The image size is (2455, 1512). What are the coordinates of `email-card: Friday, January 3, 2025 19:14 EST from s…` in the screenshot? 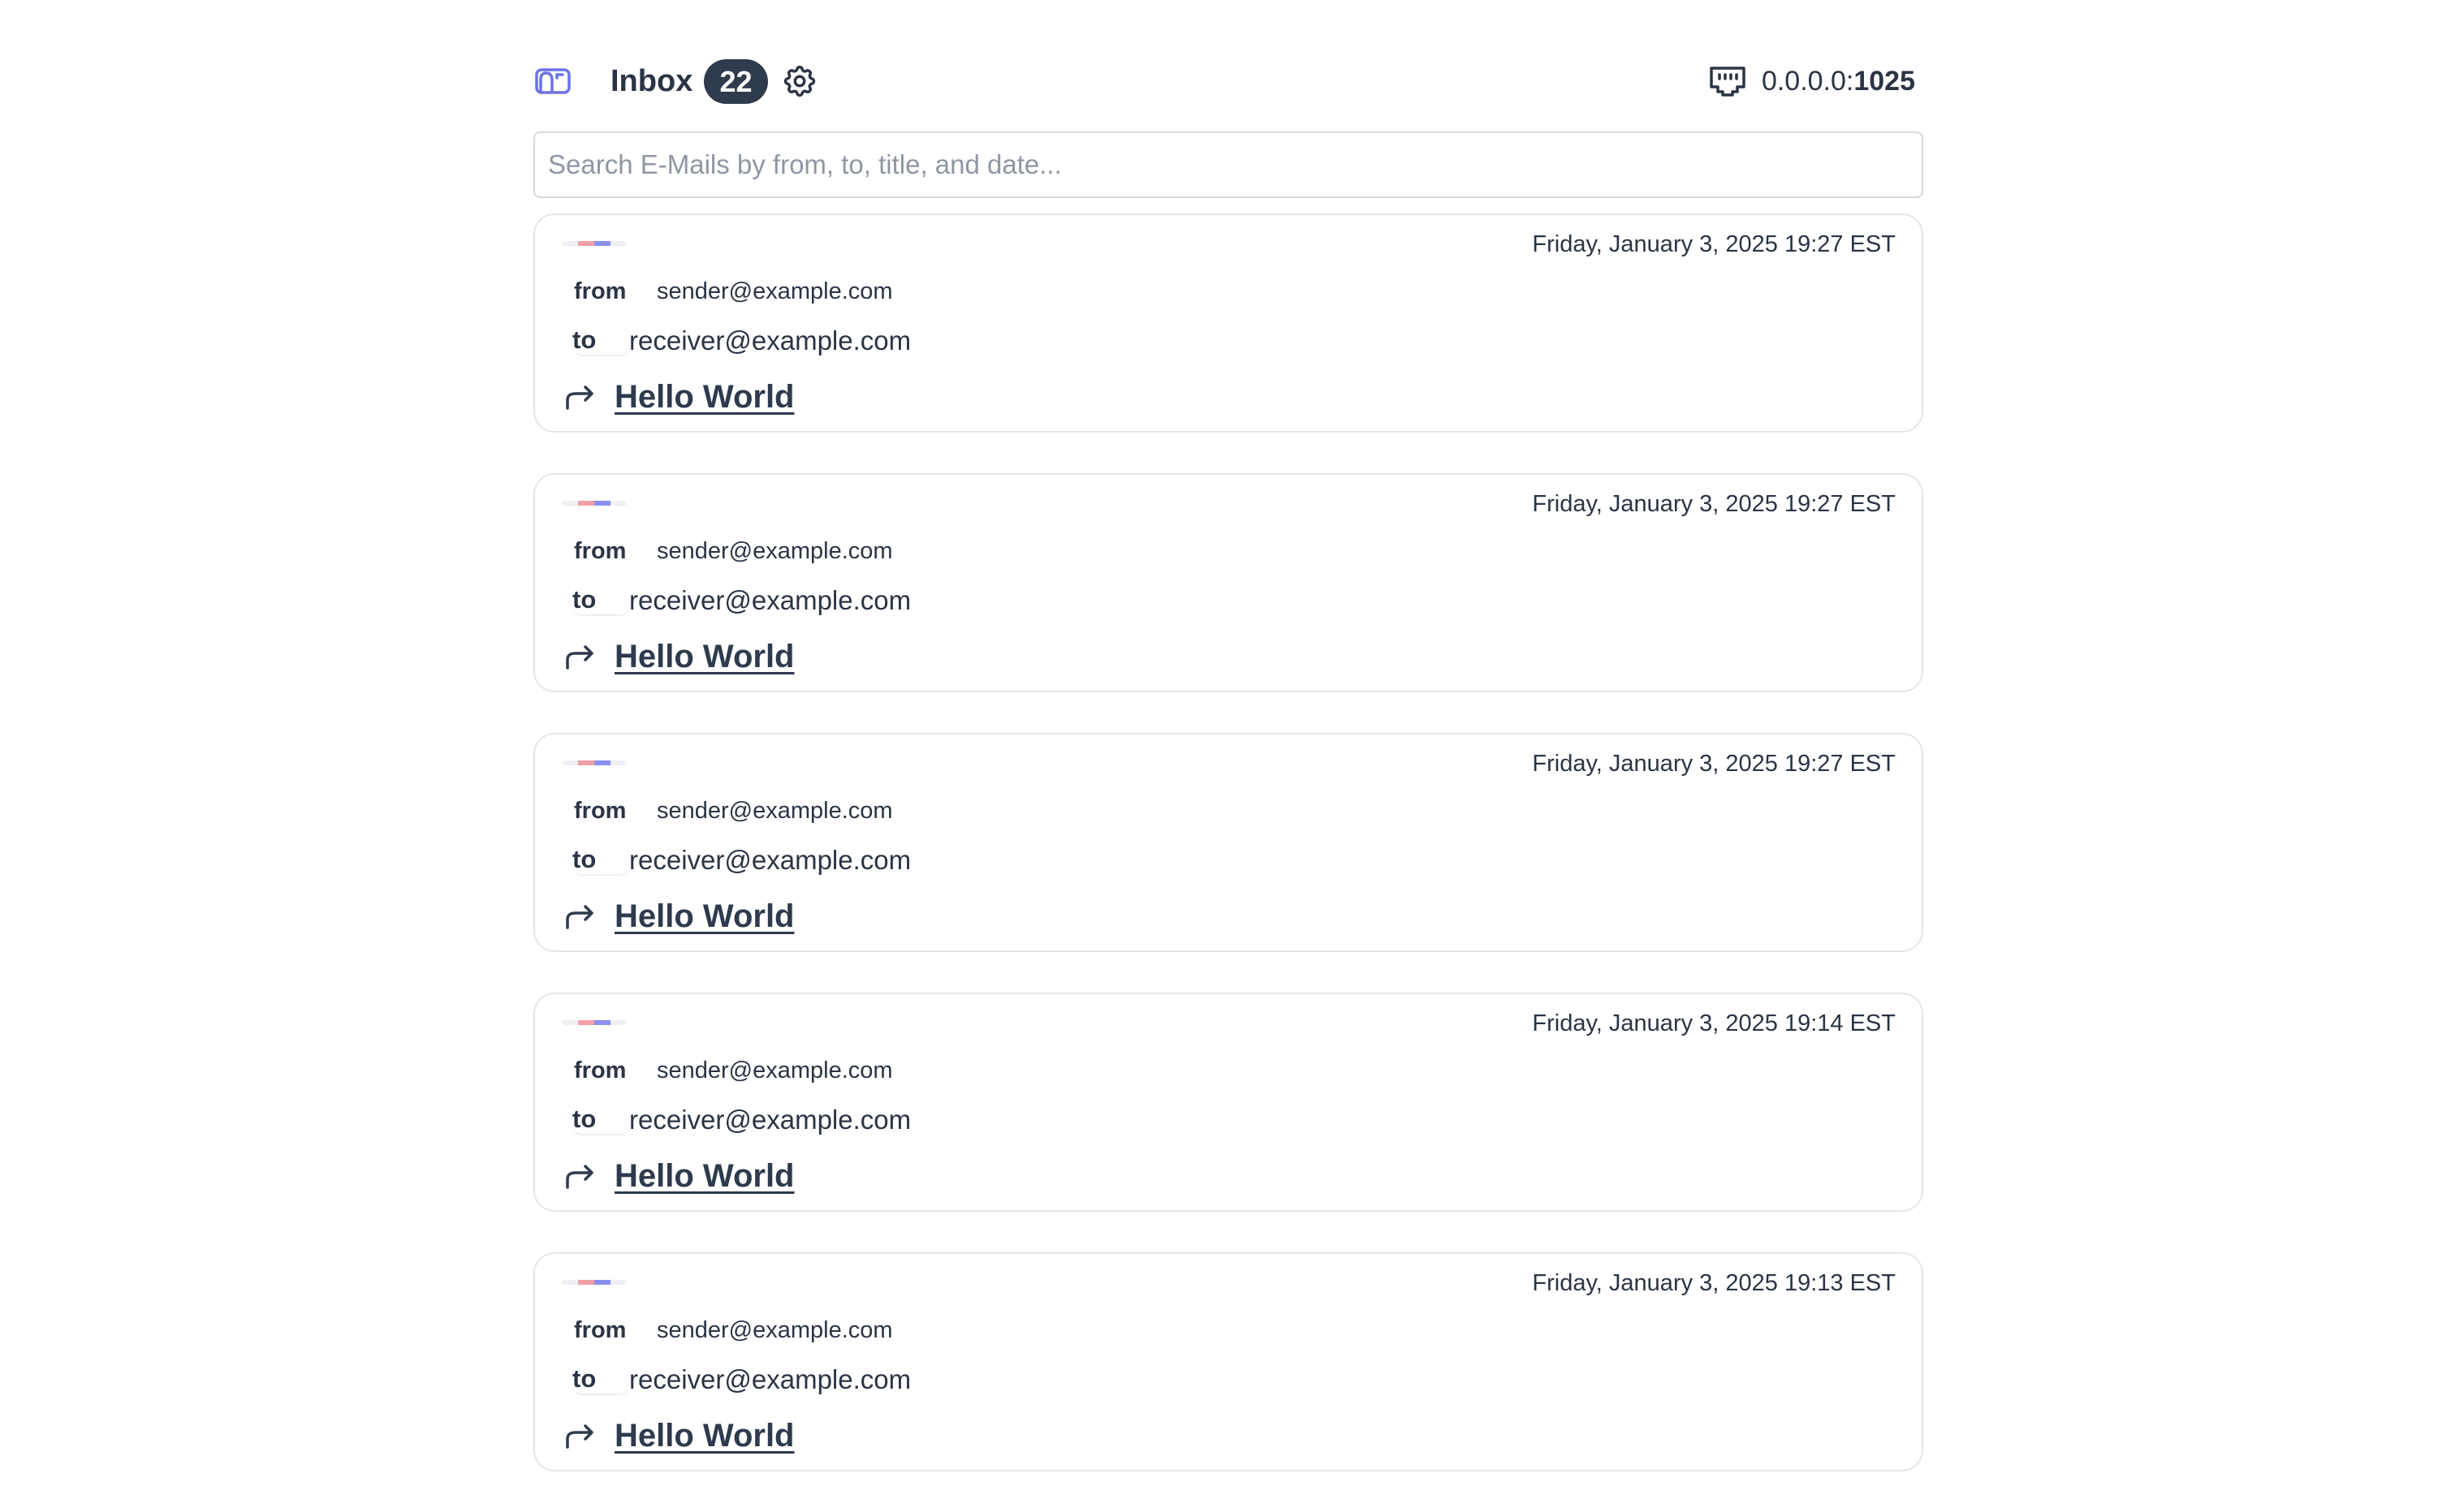 It's located at (1228, 1102).